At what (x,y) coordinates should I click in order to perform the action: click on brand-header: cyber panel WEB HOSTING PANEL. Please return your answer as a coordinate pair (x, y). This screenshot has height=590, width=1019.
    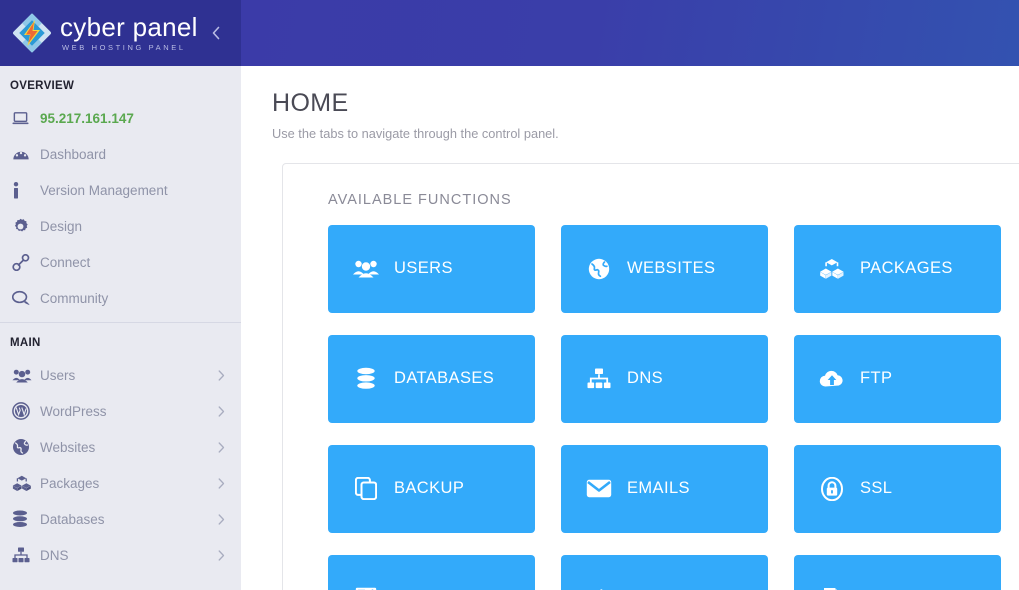
    Looking at the image, I should click on (120, 33).